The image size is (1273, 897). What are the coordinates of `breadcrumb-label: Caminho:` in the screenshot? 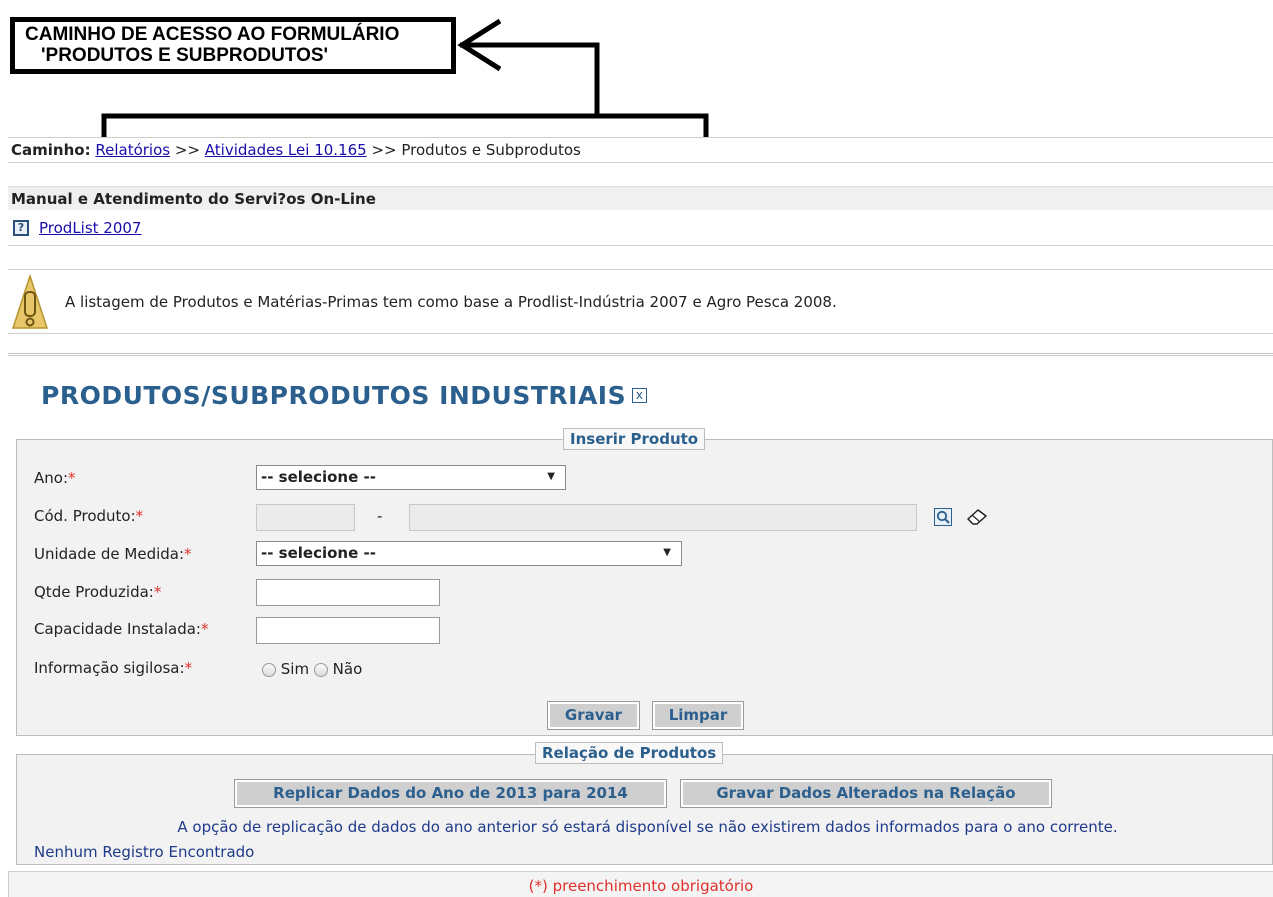 It's located at (51, 150).